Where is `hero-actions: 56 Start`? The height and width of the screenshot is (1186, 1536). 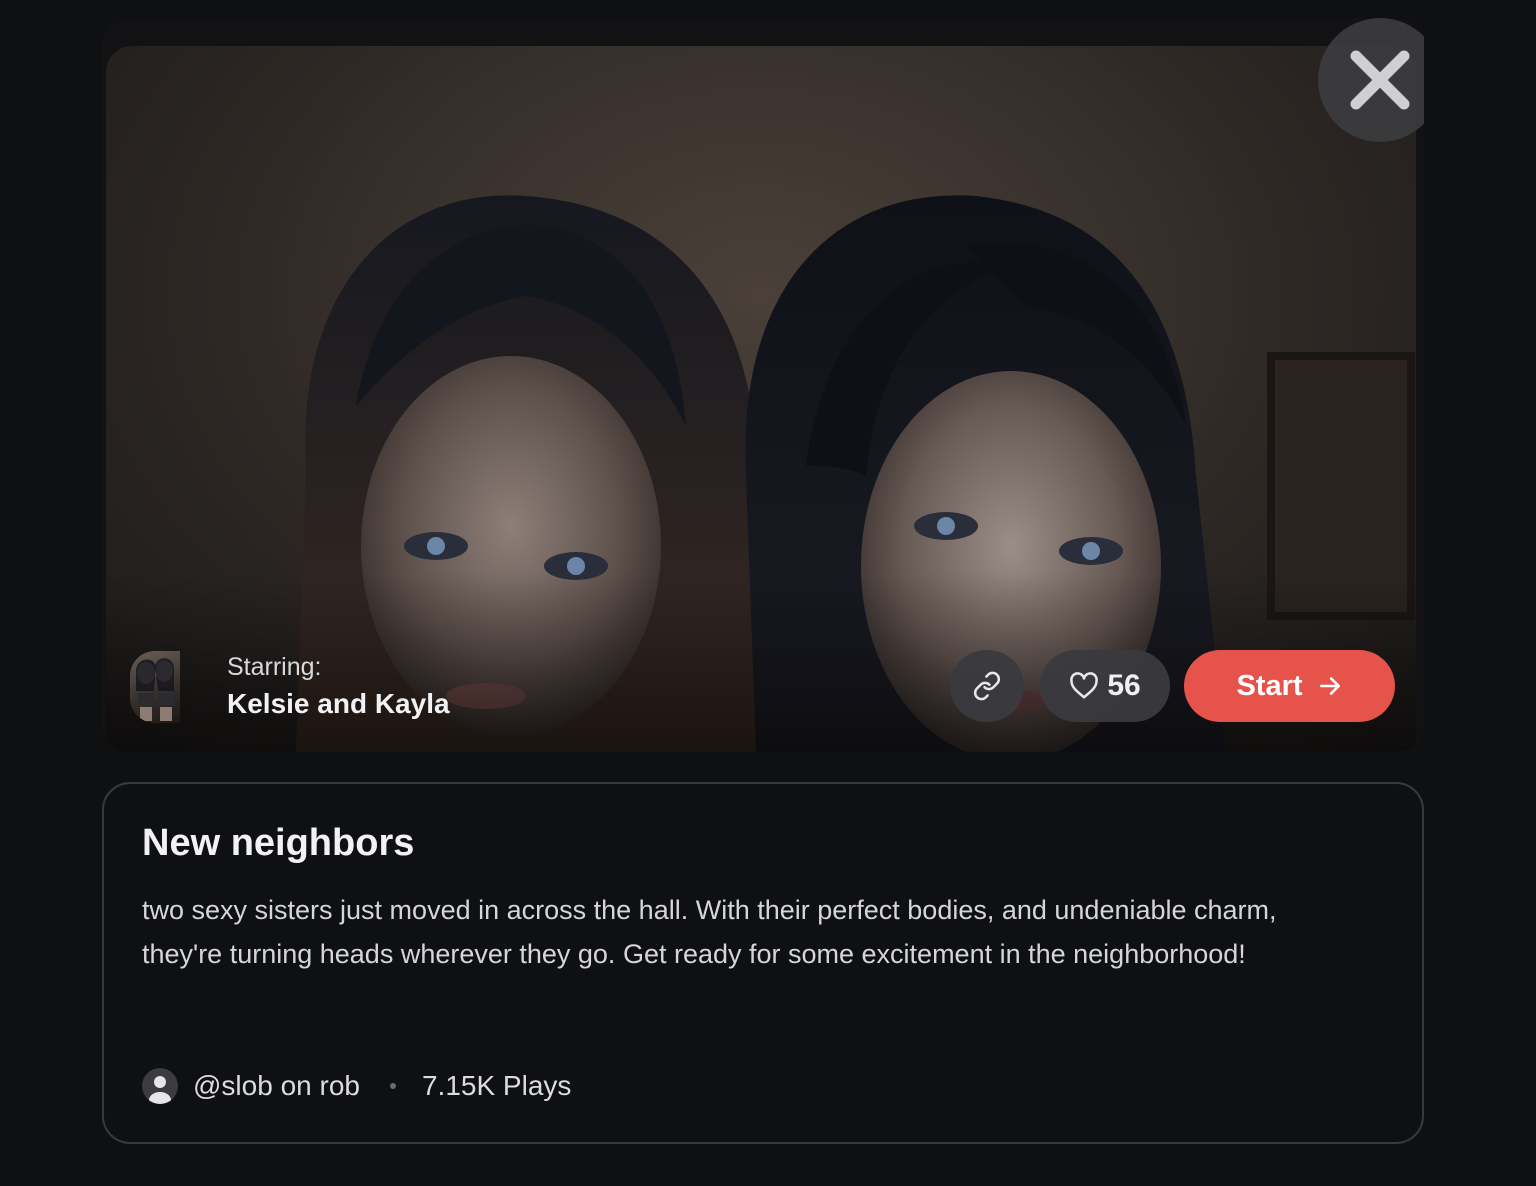 hero-actions: 56 Start is located at coordinates (1172, 686).